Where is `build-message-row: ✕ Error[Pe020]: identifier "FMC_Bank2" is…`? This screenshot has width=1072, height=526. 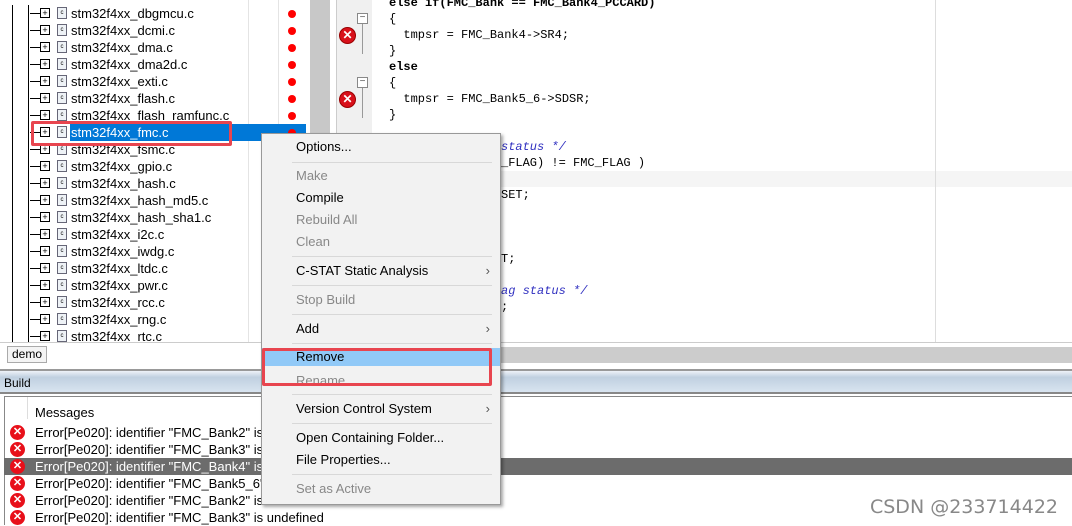
build-message-row: ✕ Error[Pe020]: identifier "FMC_Bank2" is… is located at coordinates (538, 432).